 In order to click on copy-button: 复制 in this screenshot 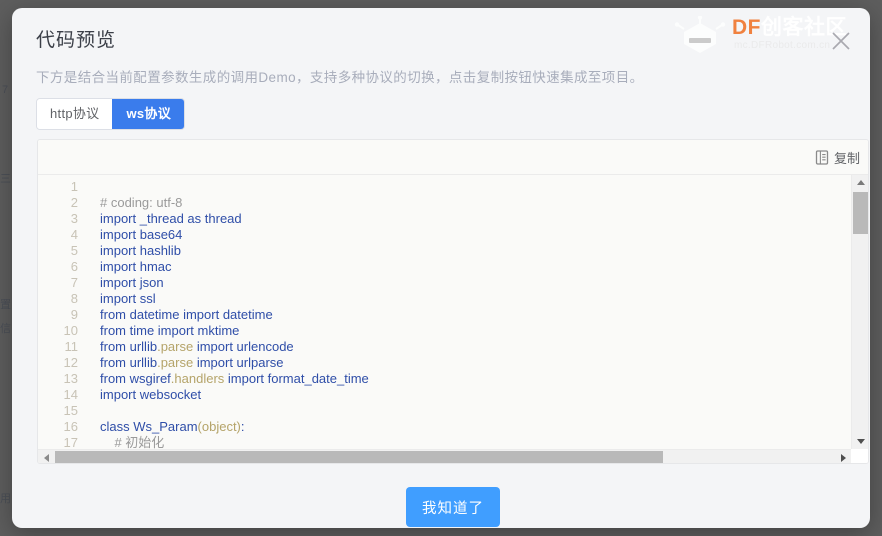, I will do `click(837, 157)`.